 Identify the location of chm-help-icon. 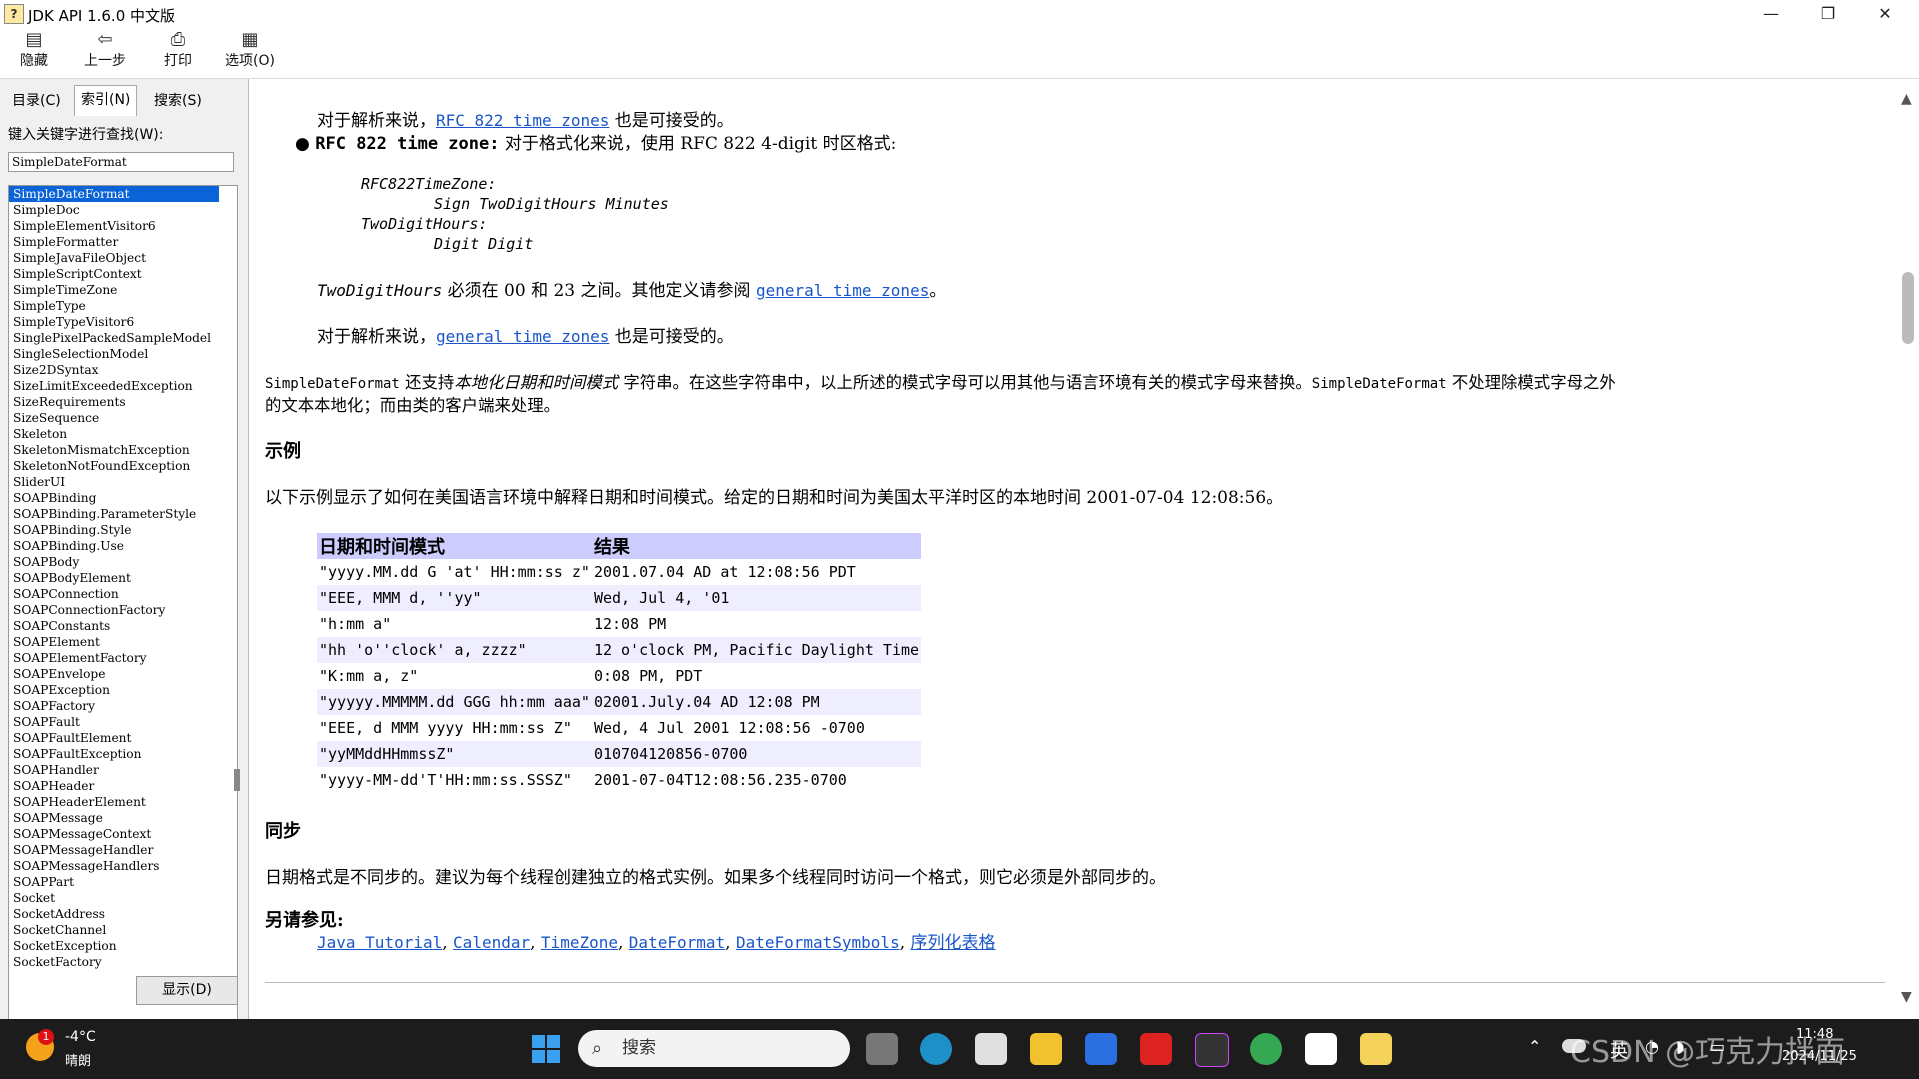
(1376, 1049).